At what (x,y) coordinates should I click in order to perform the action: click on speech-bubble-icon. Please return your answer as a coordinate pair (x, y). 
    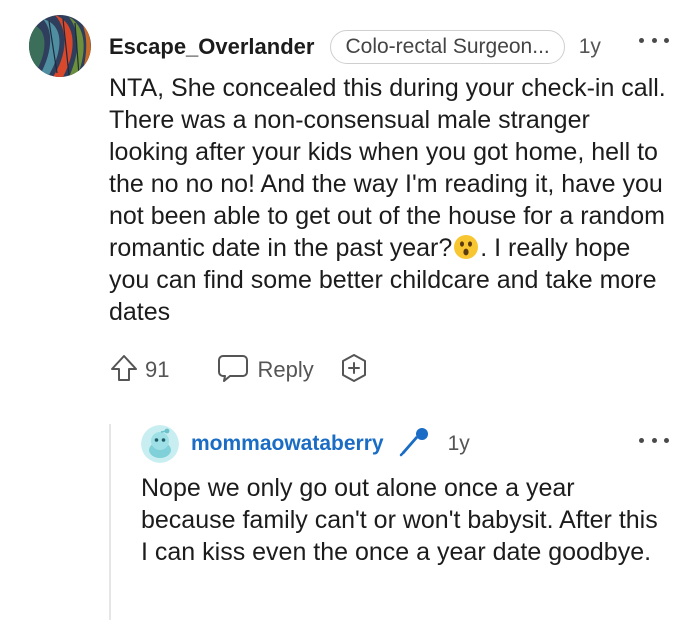
    Looking at the image, I should click on (233, 370).